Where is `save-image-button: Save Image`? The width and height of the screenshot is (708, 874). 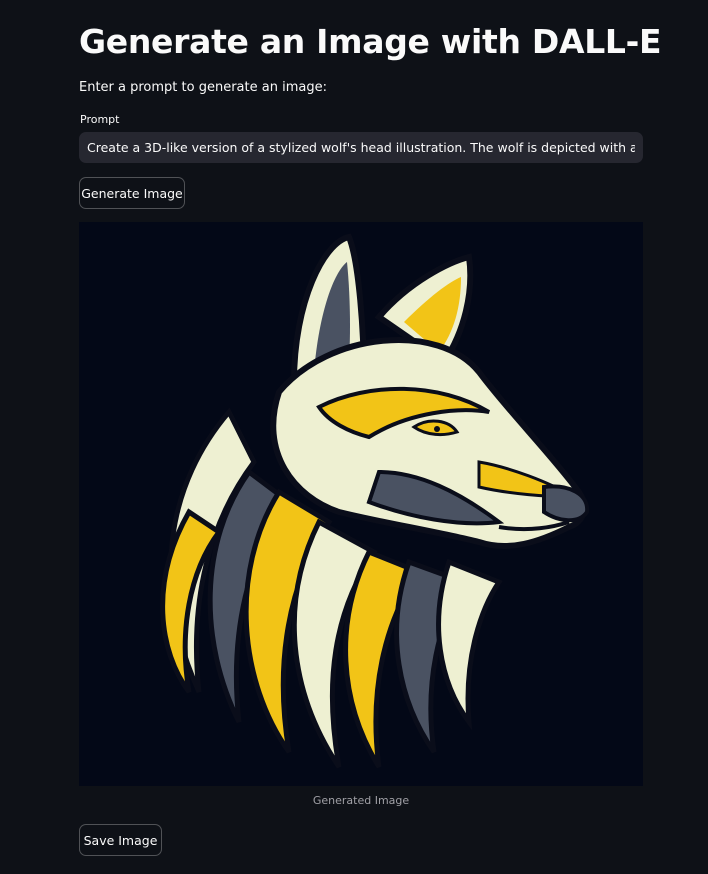
save-image-button: Save Image is located at coordinates (120, 840).